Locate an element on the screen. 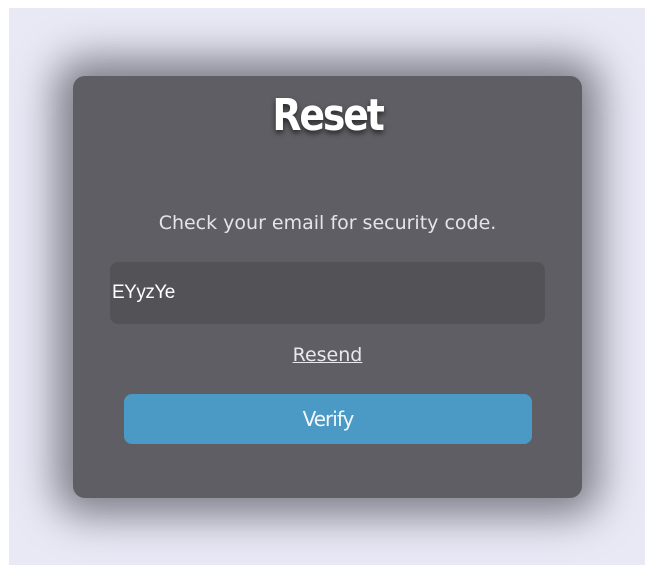 The image size is (647, 567). resend-link: Resend is located at coordinates (327, 355).